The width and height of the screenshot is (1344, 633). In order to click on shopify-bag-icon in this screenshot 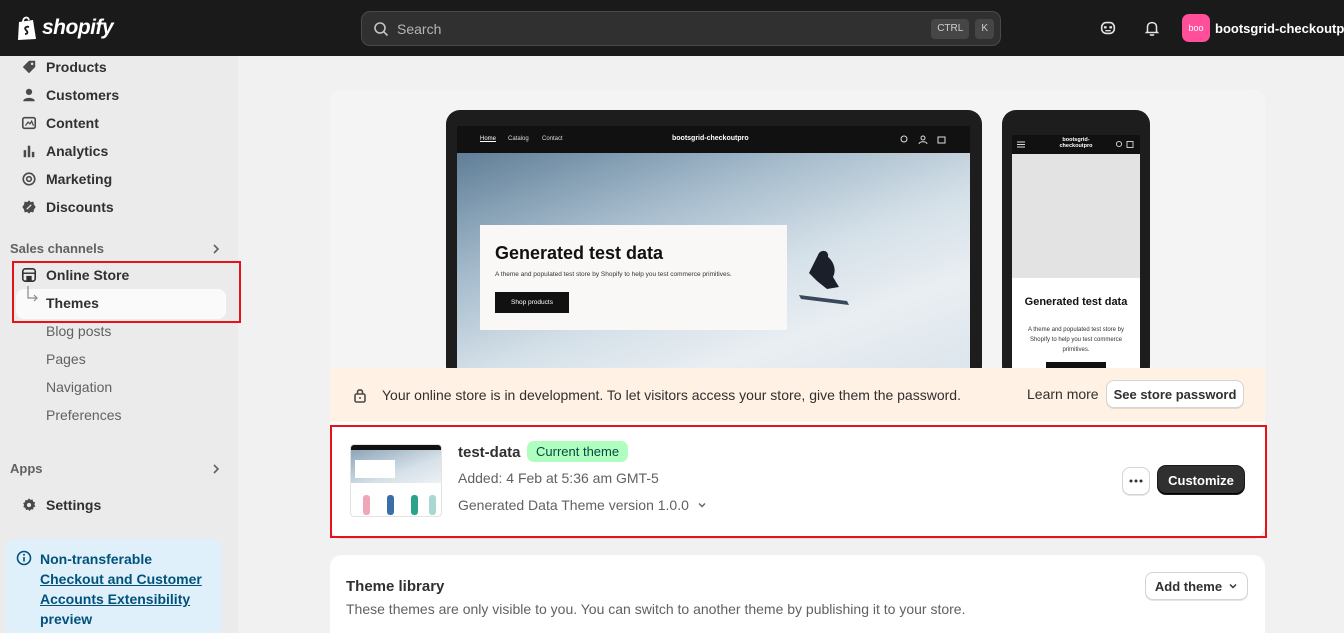, I will do `click(27, 28)`.